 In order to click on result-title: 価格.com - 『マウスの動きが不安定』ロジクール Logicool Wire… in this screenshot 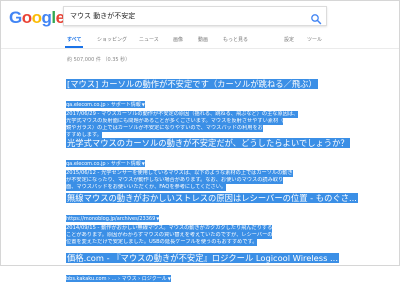, I will do `click(202, 258)`.